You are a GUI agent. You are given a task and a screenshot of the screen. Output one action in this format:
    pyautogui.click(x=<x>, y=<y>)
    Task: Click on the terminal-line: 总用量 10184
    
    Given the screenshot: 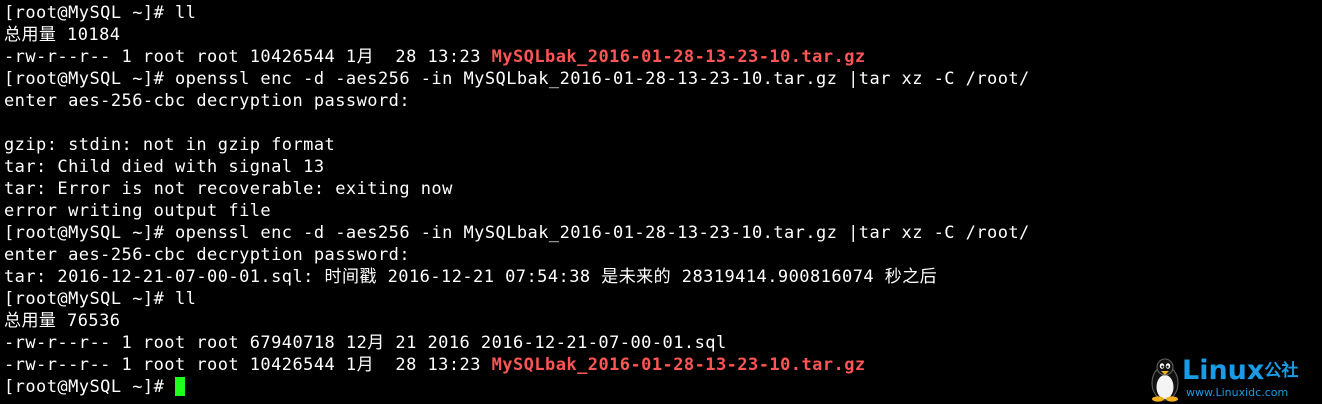 What is the action you would take?
    pyautogui.click(x=62, y=35)
    